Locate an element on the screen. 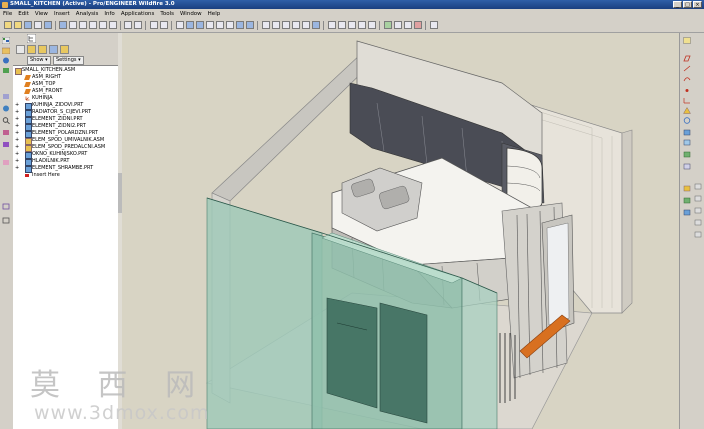 The width and height of the screenshot is (704, 429). tree-save-icon is located at coordinates (53, 49).